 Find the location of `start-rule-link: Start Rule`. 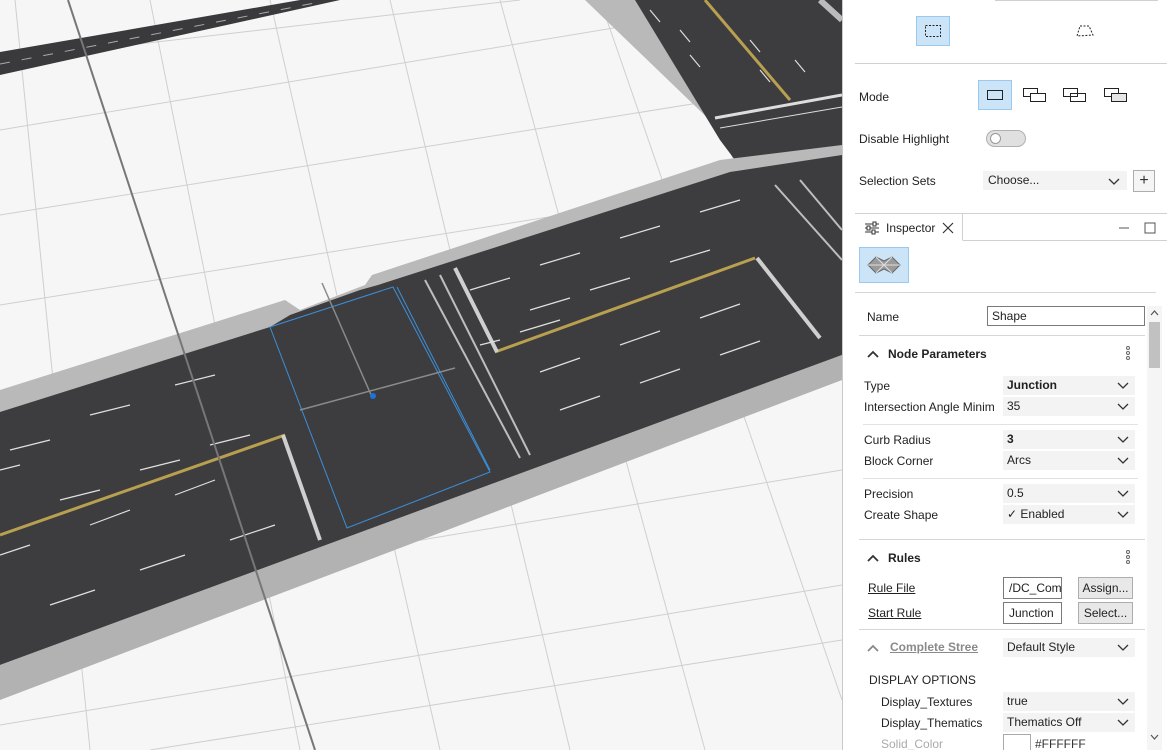

start-rule-link: Start Rule is located at coordinates (894, 613).